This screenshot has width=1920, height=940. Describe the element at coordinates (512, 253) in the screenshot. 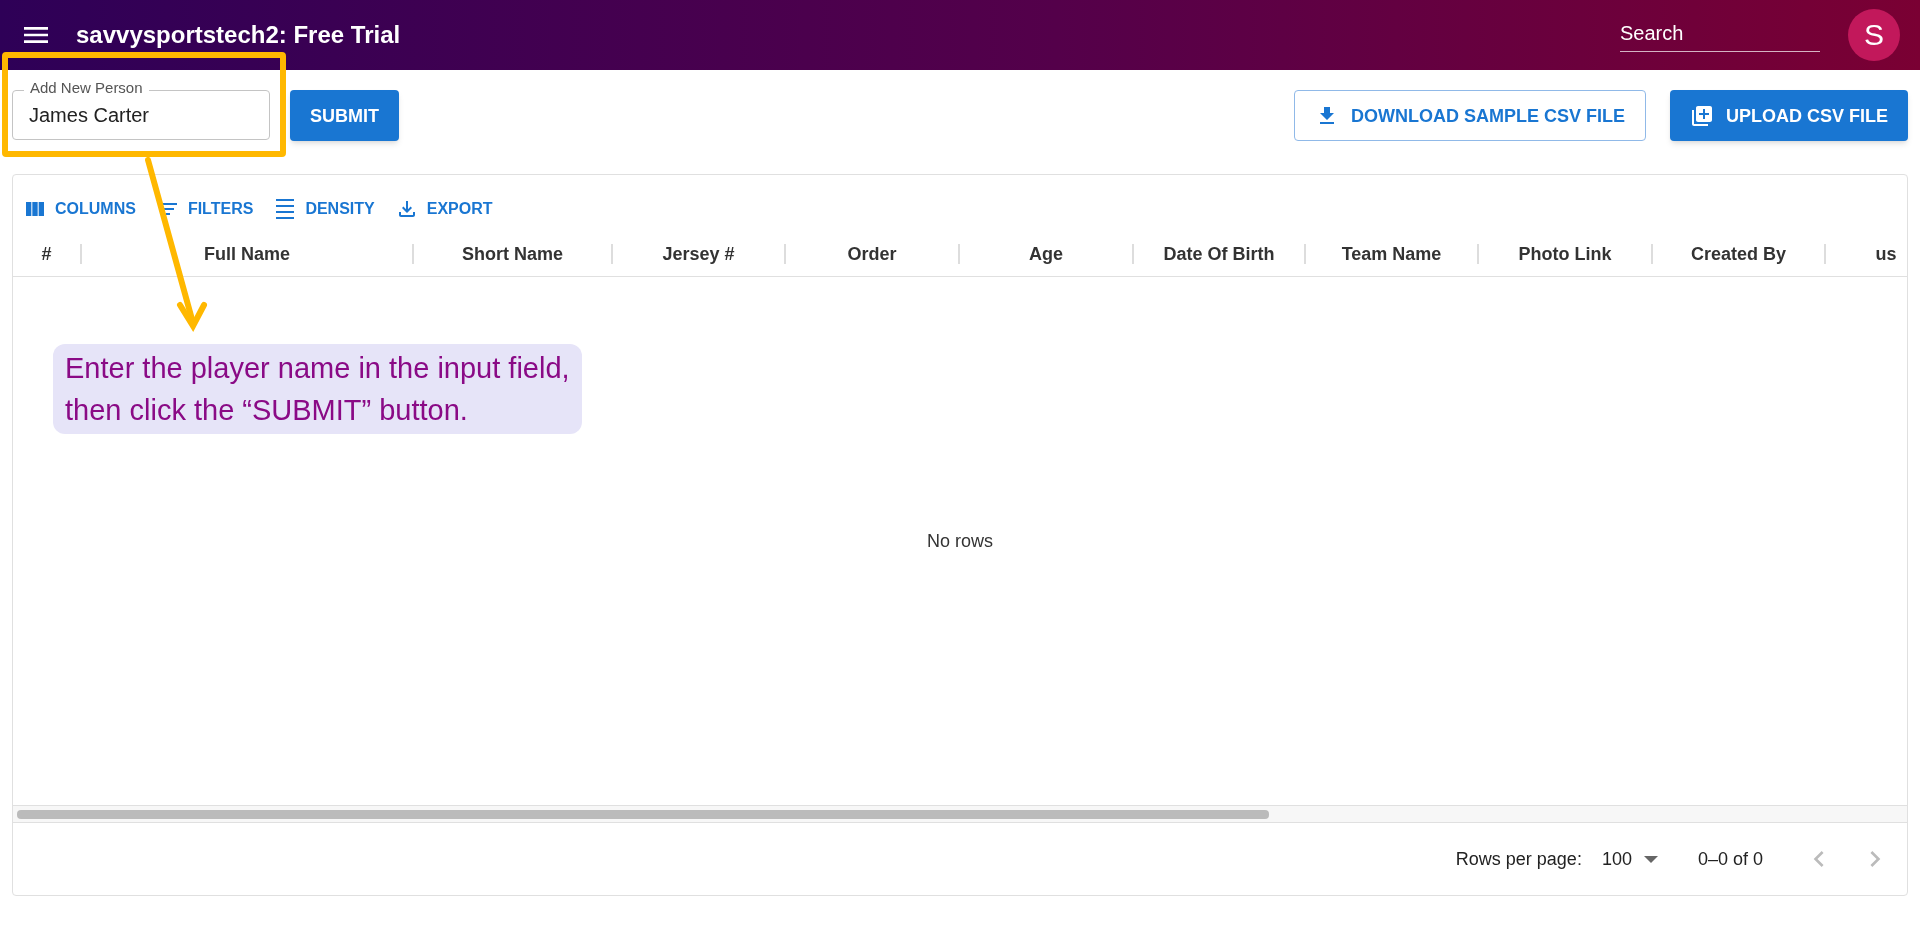

I see `column-header: Short Name` at that location.